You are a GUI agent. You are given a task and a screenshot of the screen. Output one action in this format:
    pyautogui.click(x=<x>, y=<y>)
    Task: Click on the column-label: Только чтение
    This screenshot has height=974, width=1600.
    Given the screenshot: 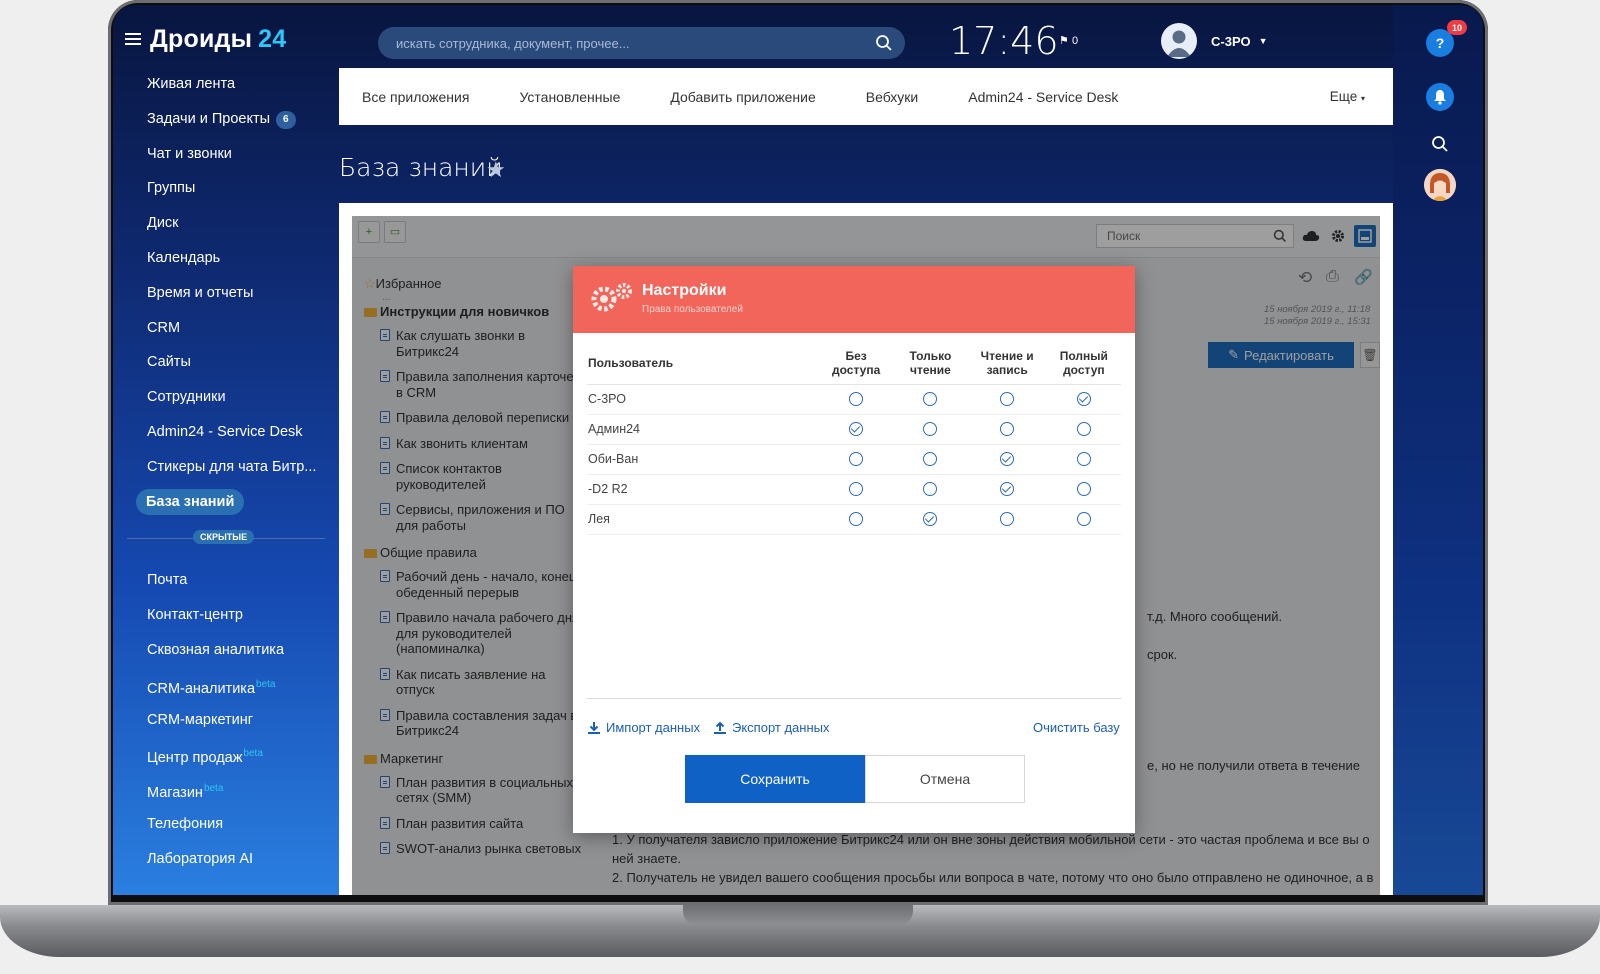 What is the action you would take?
    pyautogui.click(x=930, y=362)
    